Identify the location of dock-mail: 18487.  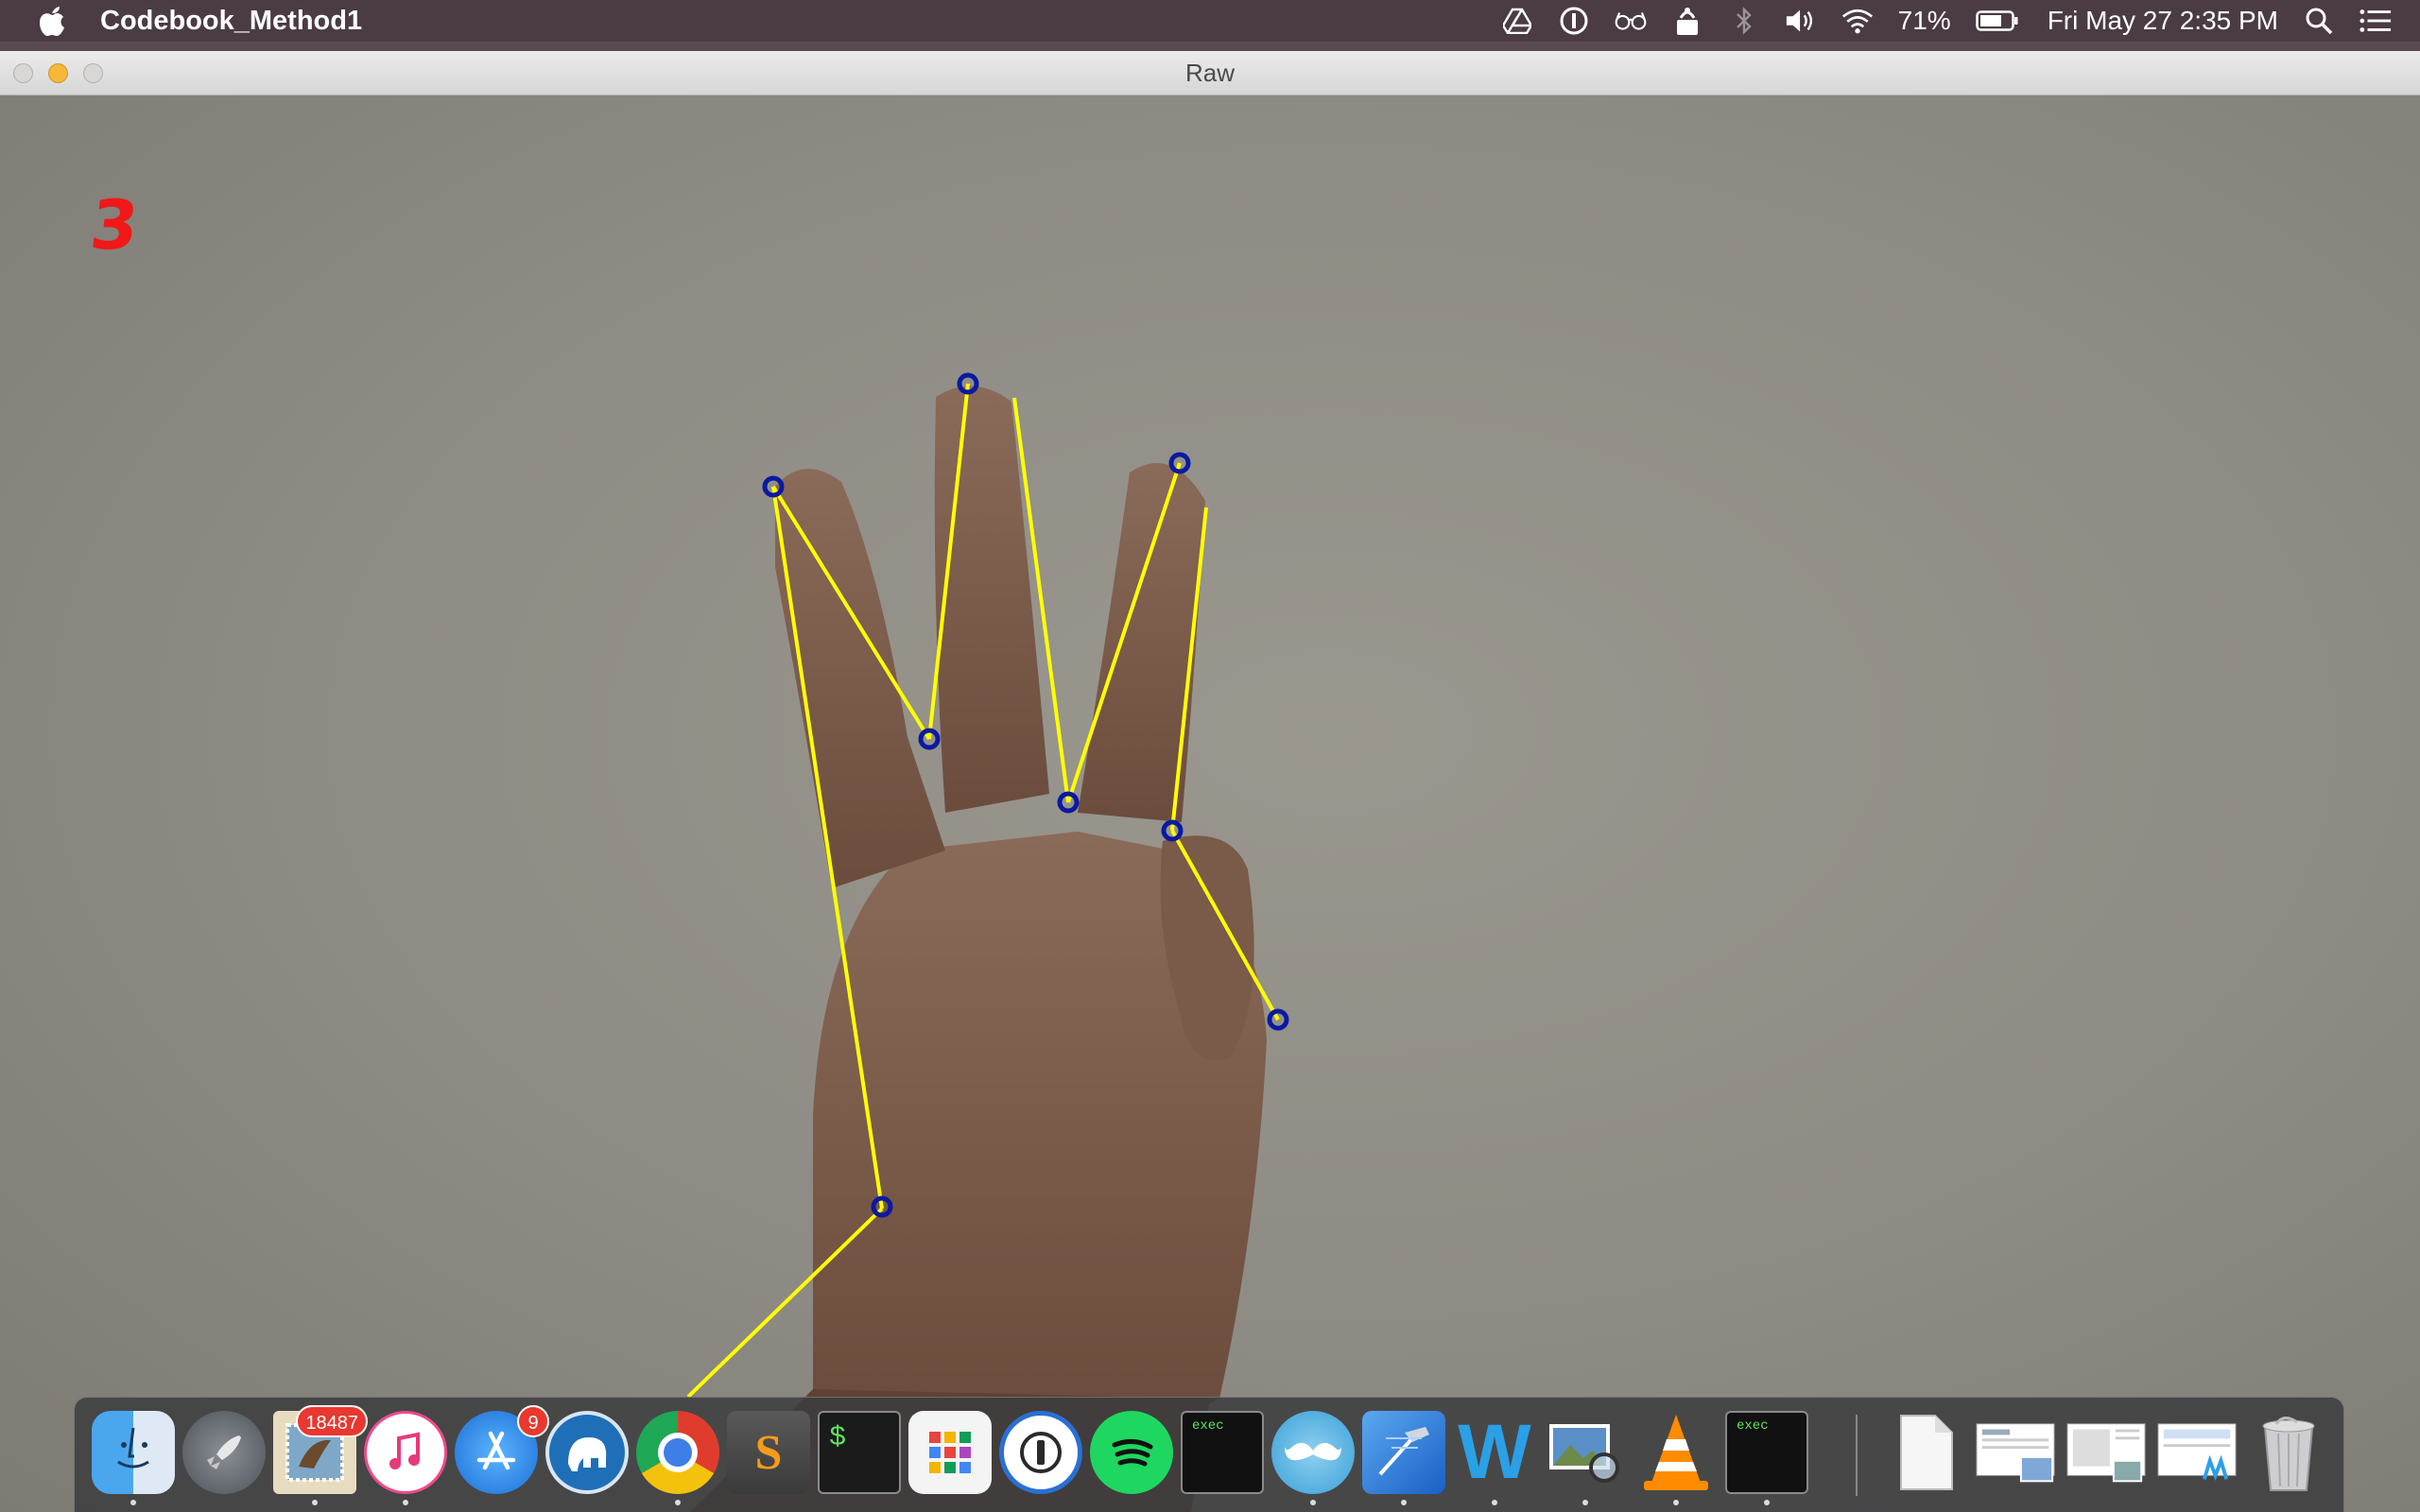
(320, 1449).